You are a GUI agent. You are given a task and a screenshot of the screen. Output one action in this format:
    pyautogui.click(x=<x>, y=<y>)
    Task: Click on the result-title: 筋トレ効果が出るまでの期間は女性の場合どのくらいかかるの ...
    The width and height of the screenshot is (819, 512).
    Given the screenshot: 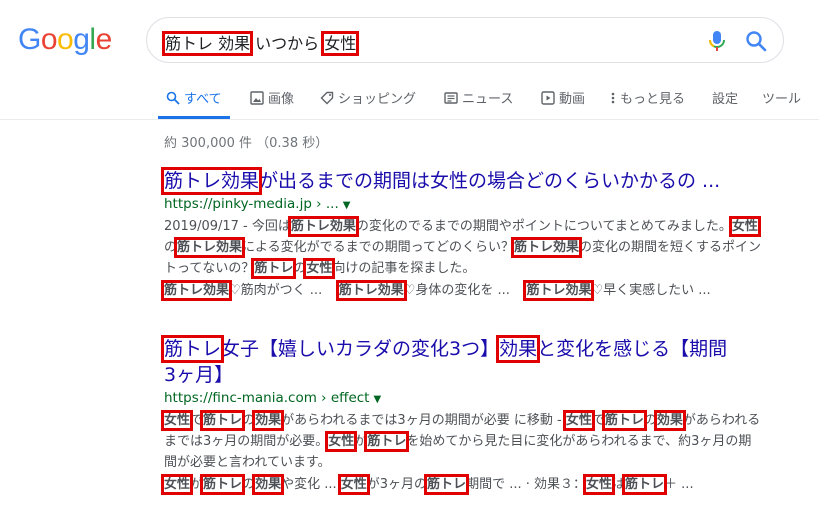 What is the action you would take?
    pyautogui.click(x=462, y=181)
    